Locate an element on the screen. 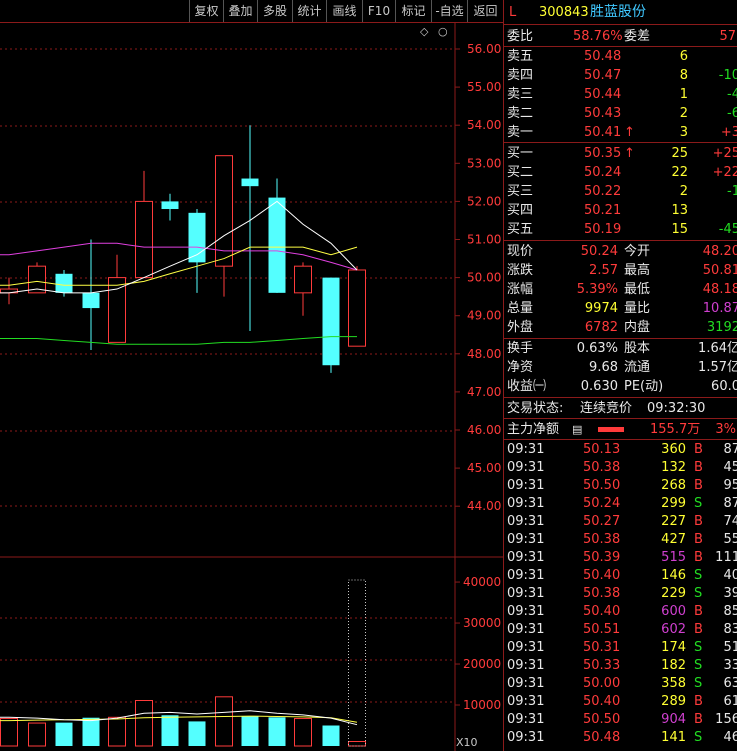 The image size is (737, 751). tick-volume: 229 is located at coordinates (673, 593).